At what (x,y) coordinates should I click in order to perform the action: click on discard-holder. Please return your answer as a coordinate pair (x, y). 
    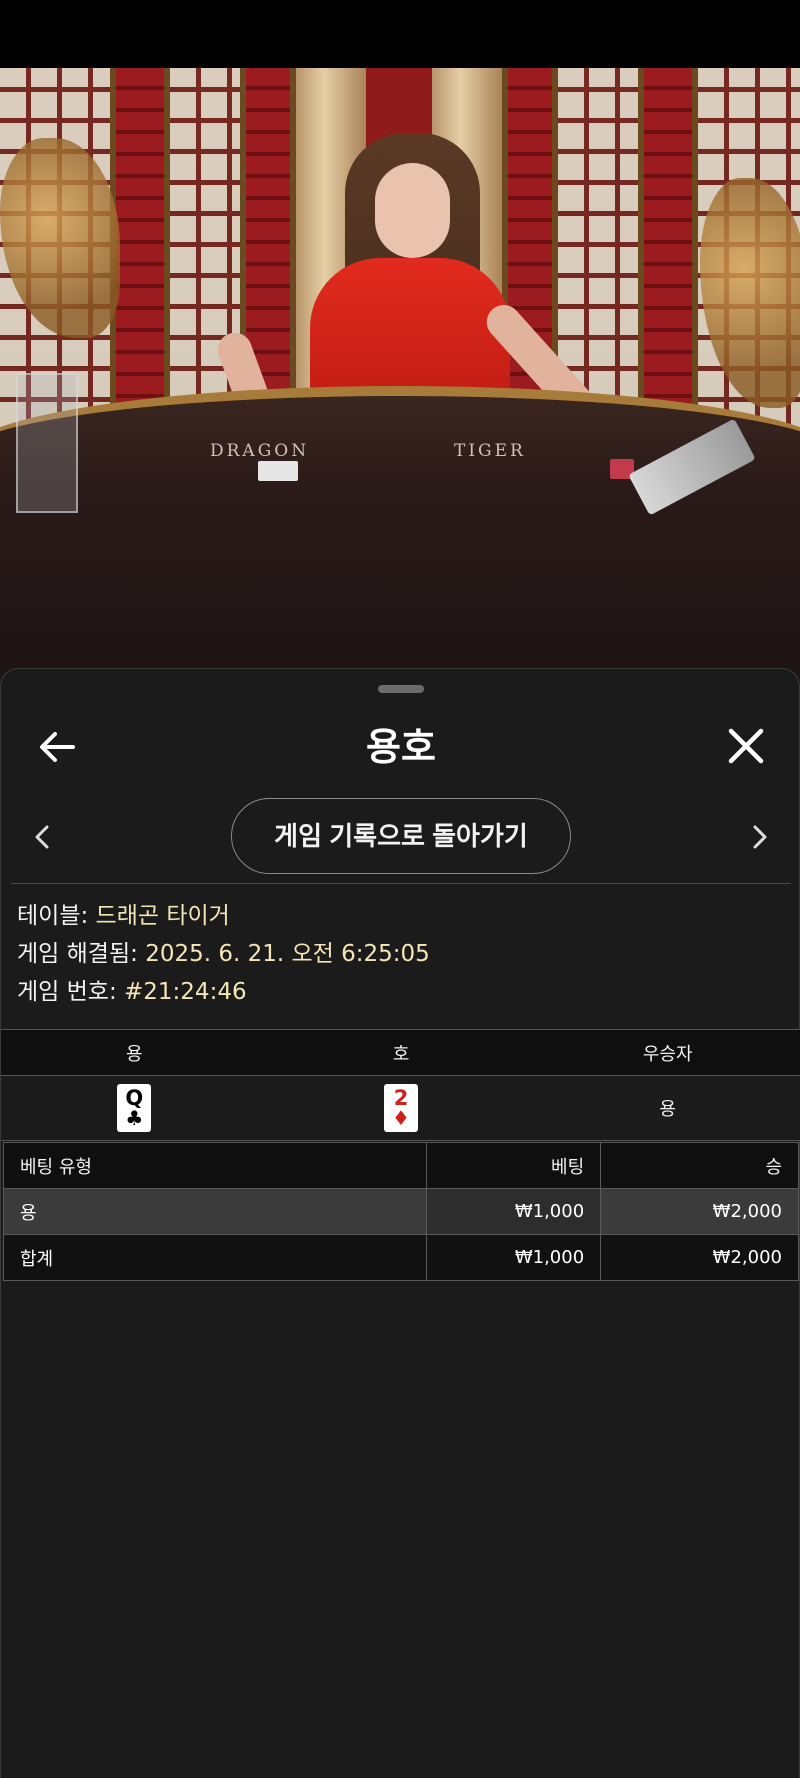
    Looking at the image, I should click on (47, 443).